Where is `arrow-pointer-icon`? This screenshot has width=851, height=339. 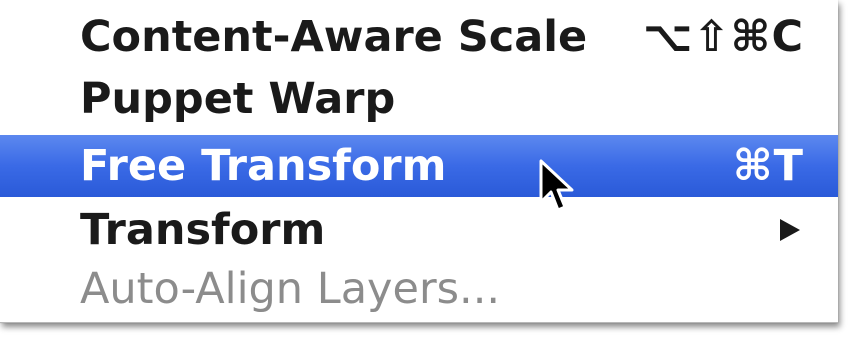
arrow-pointer-icon is located at coordinates (556, 185).